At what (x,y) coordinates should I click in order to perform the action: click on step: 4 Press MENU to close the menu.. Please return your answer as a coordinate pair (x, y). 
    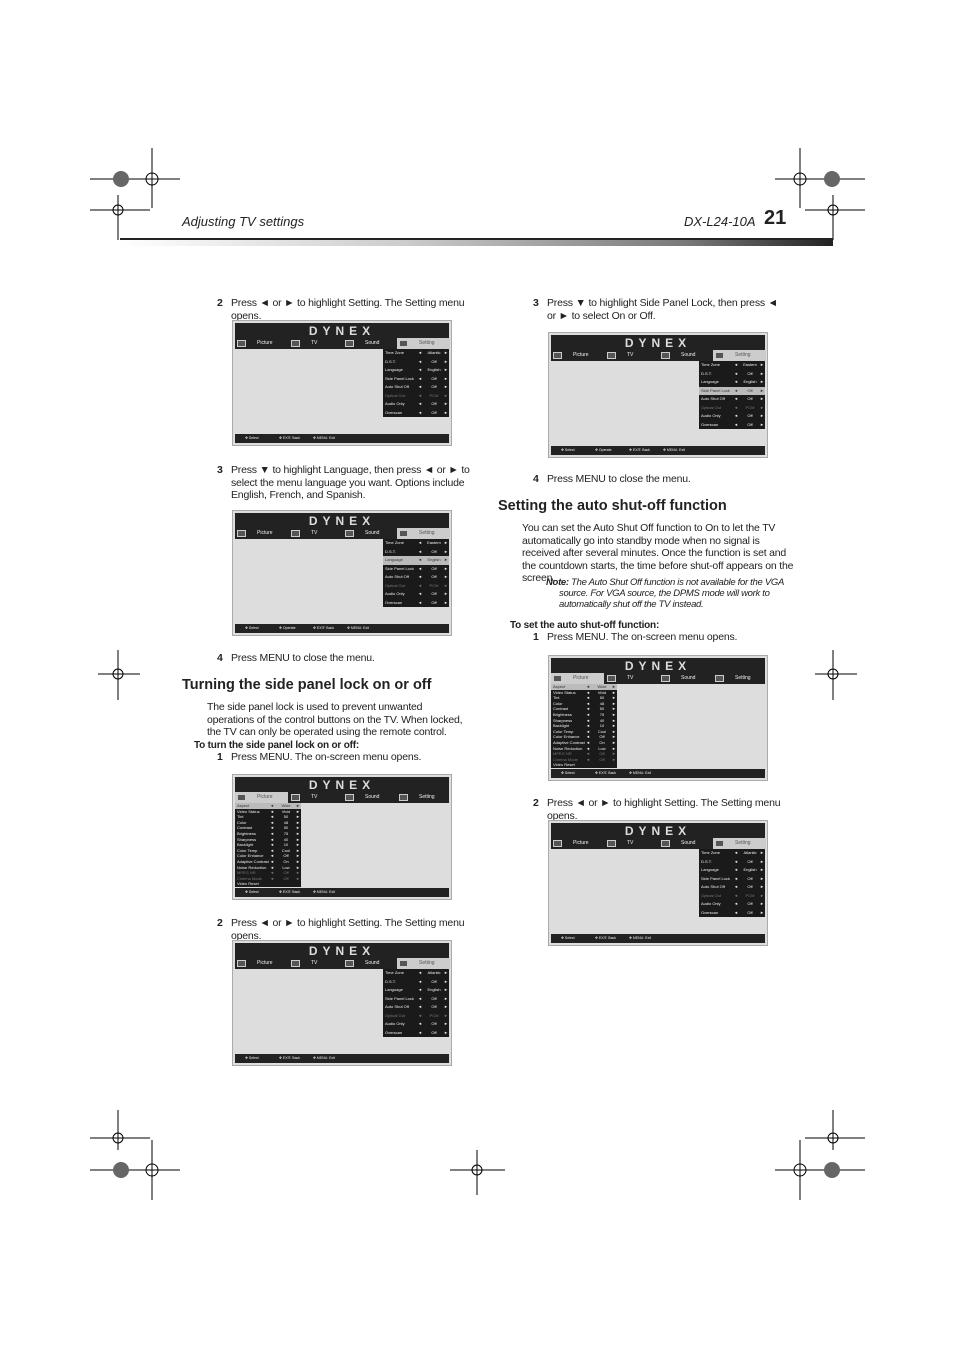
    Looking at the image, I should click on (612, 479).